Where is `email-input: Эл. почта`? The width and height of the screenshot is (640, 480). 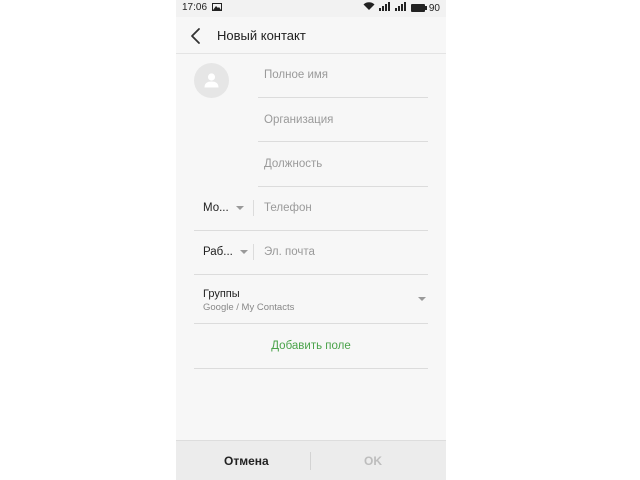 email-input: Эл. почта is located at coordinates (289, 252).